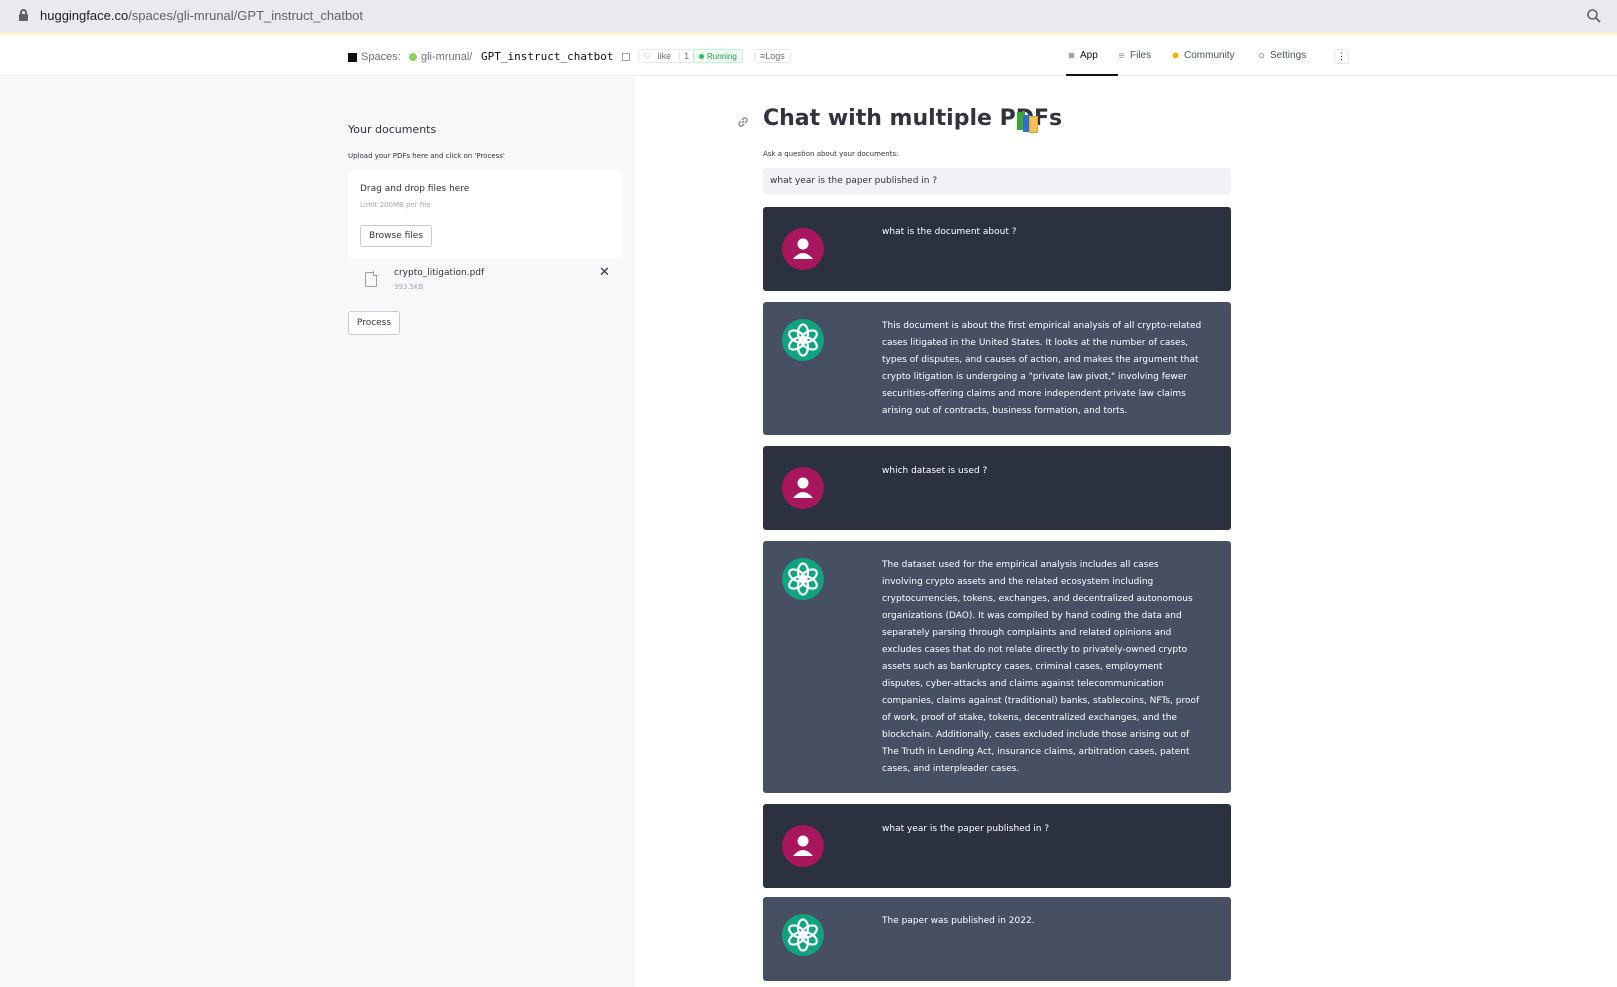 The height and width of the screenshot is (987, 1617). Describe the element at coordinates (439, 273) in the screenshot. I see `uploaded-file-name: crypto_litigation.pdf` at that location.